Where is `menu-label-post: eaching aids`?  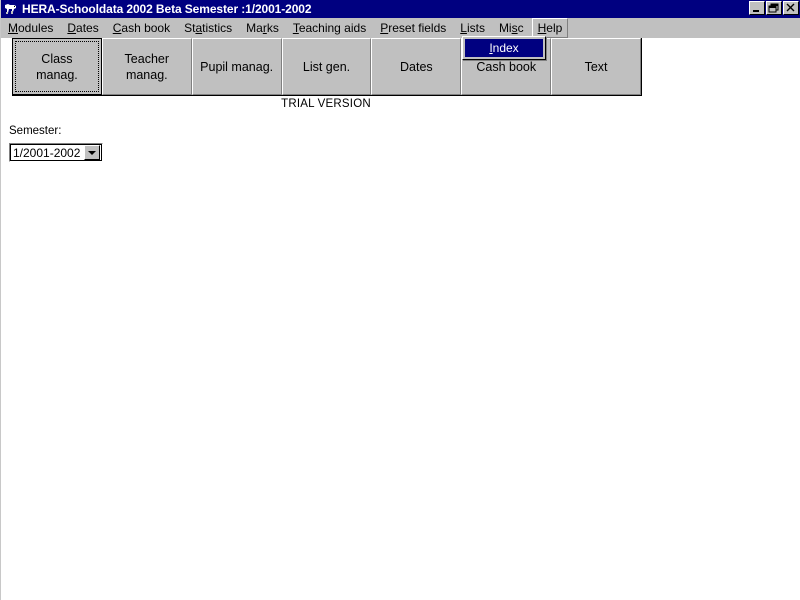
menu-label-post: eaching aids is located at coordinates (332, 28).